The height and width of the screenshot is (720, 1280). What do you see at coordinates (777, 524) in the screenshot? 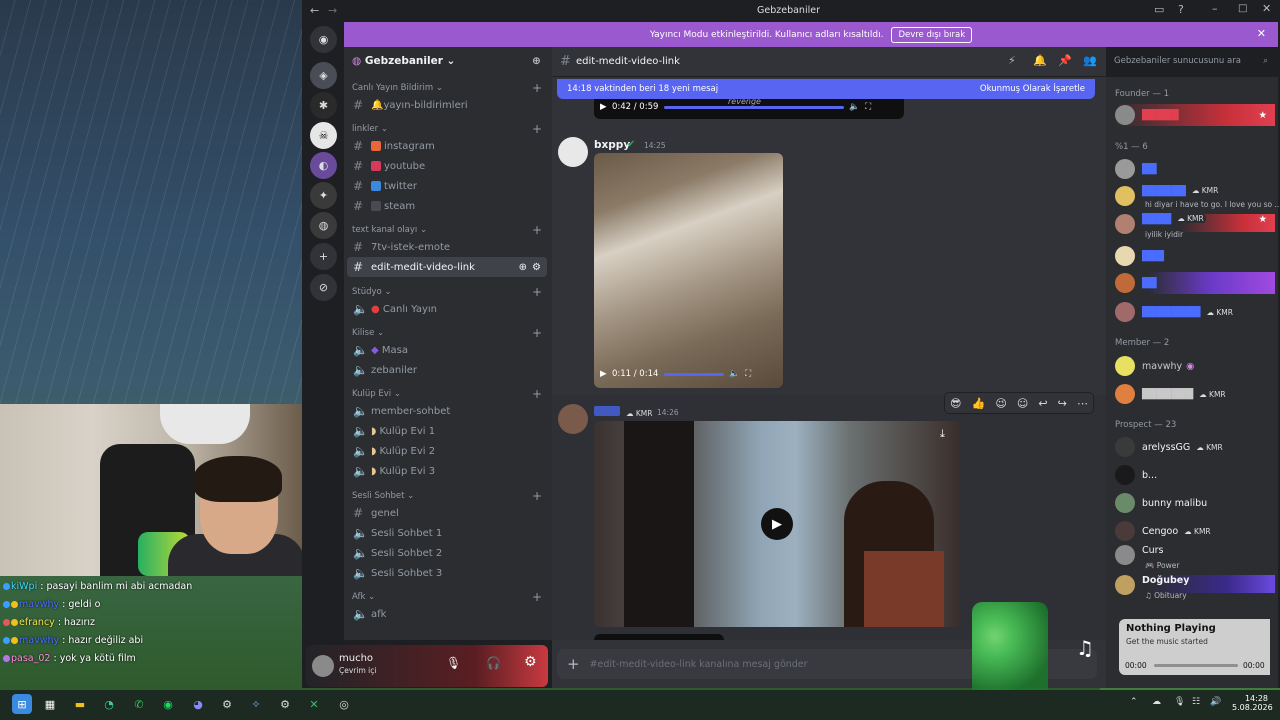
I see `video-player: ▶ ⤓` at bounding box center [777, 524].